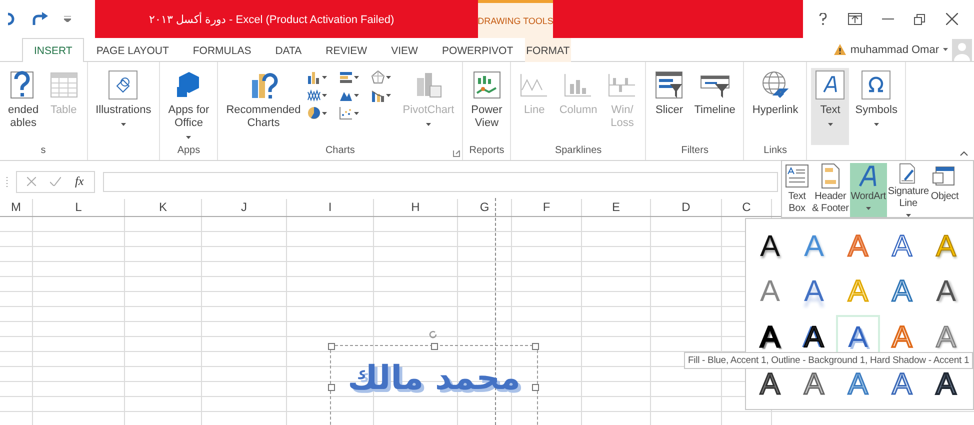  What do you see at coordinates (163, 207) in the screenshot?
I see `column-header: K` at bounding box center [163, 207].